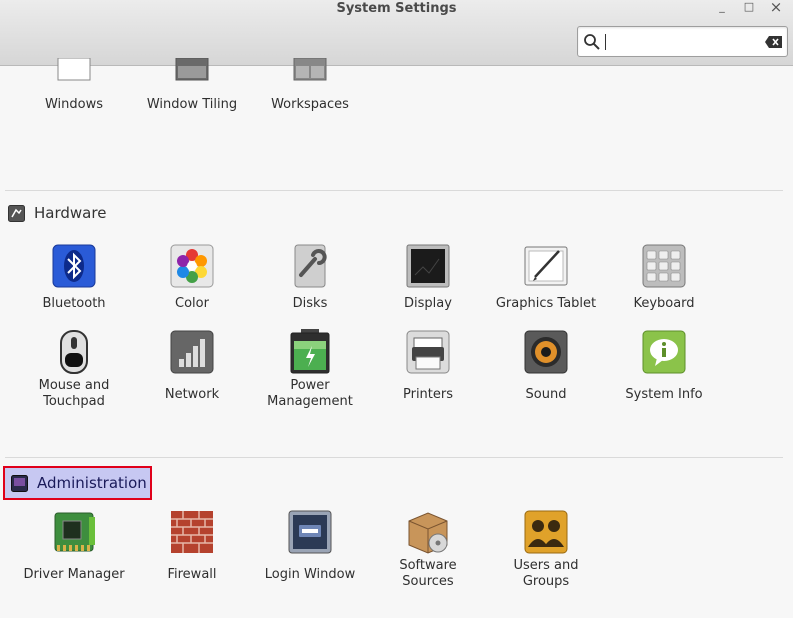 The width and height of the screenshot is (793, 618). I want to click on printer-icon, so click(428, 352).